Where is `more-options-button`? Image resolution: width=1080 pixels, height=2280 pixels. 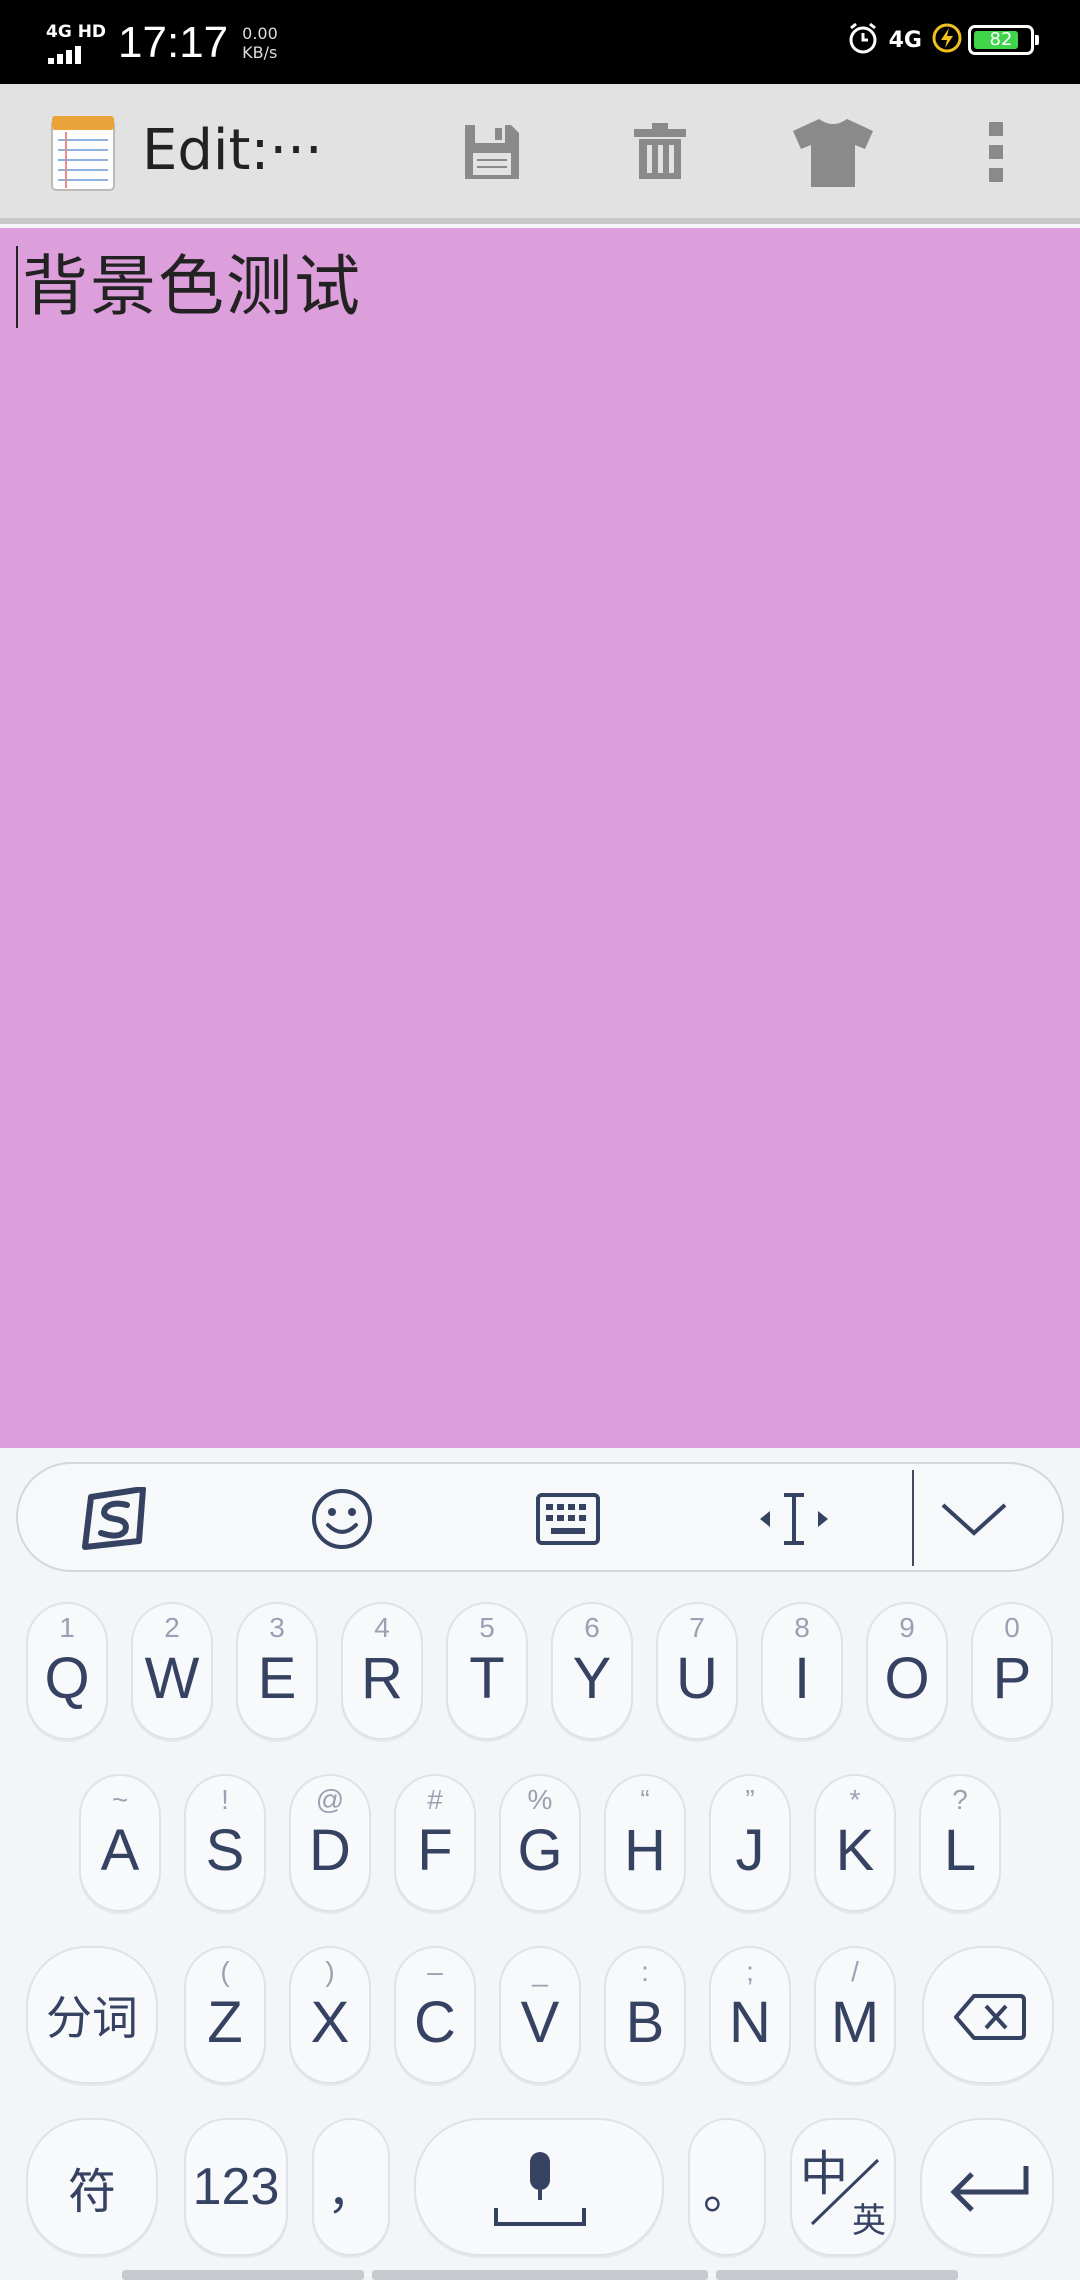
more-options-button is located at coordinates (996, 152).